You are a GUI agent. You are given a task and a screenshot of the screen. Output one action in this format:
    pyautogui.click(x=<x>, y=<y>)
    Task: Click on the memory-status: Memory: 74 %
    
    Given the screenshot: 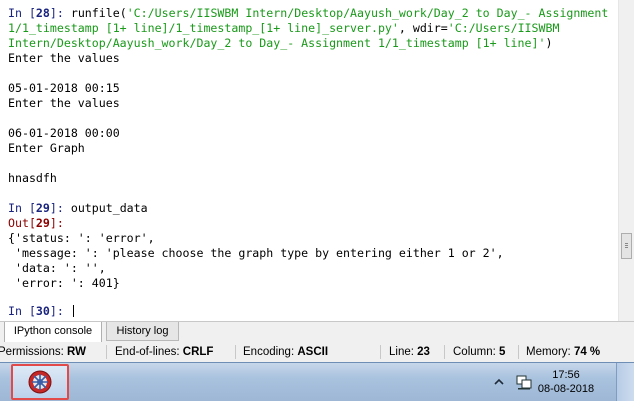 What is the action you would take?
    pyautogui.click(x=563, y=352)
    